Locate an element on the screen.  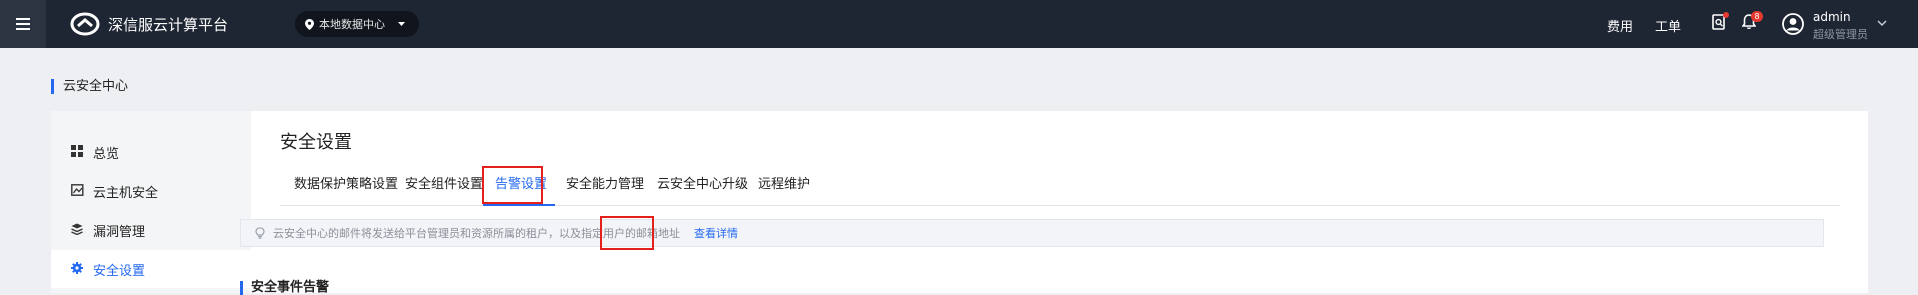
gear-icon is located at coordinates (78, 269).